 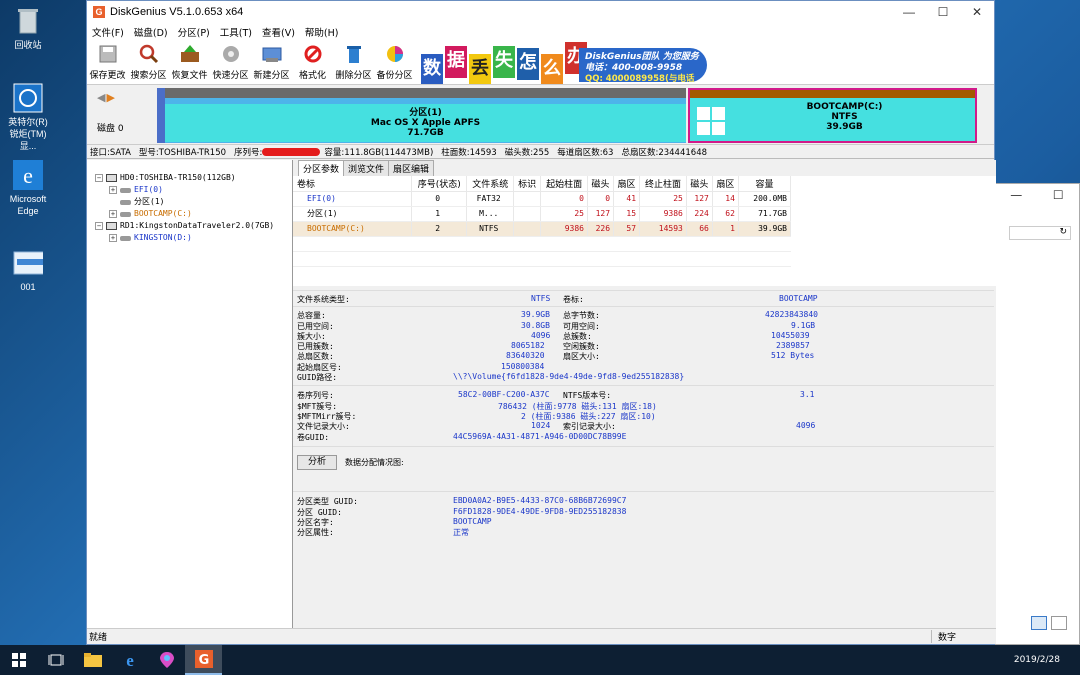 What do you see at coordinates (55, 660) in the screenshot?
I see `task-view-button` at bounding box center [55, 660].